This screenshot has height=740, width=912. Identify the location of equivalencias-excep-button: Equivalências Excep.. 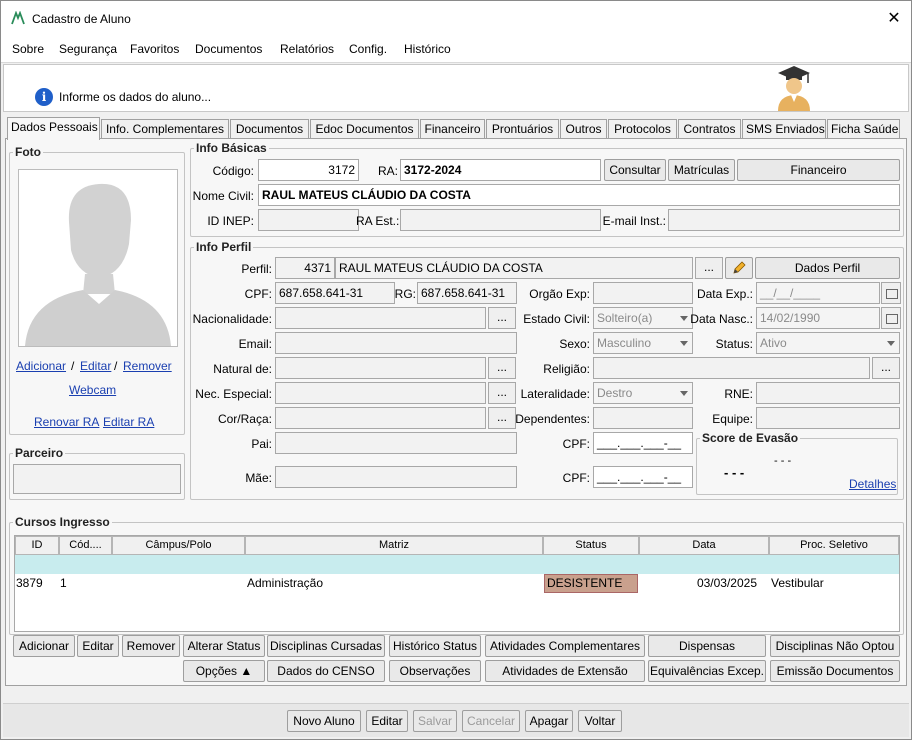
(707, 671).